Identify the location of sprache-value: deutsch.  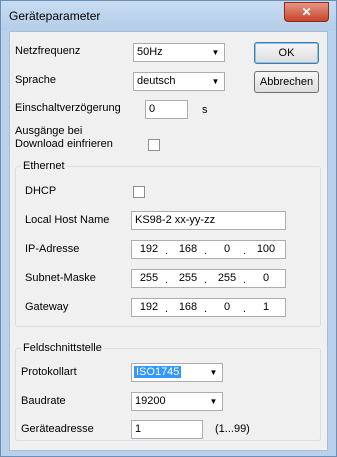
(156, 81).